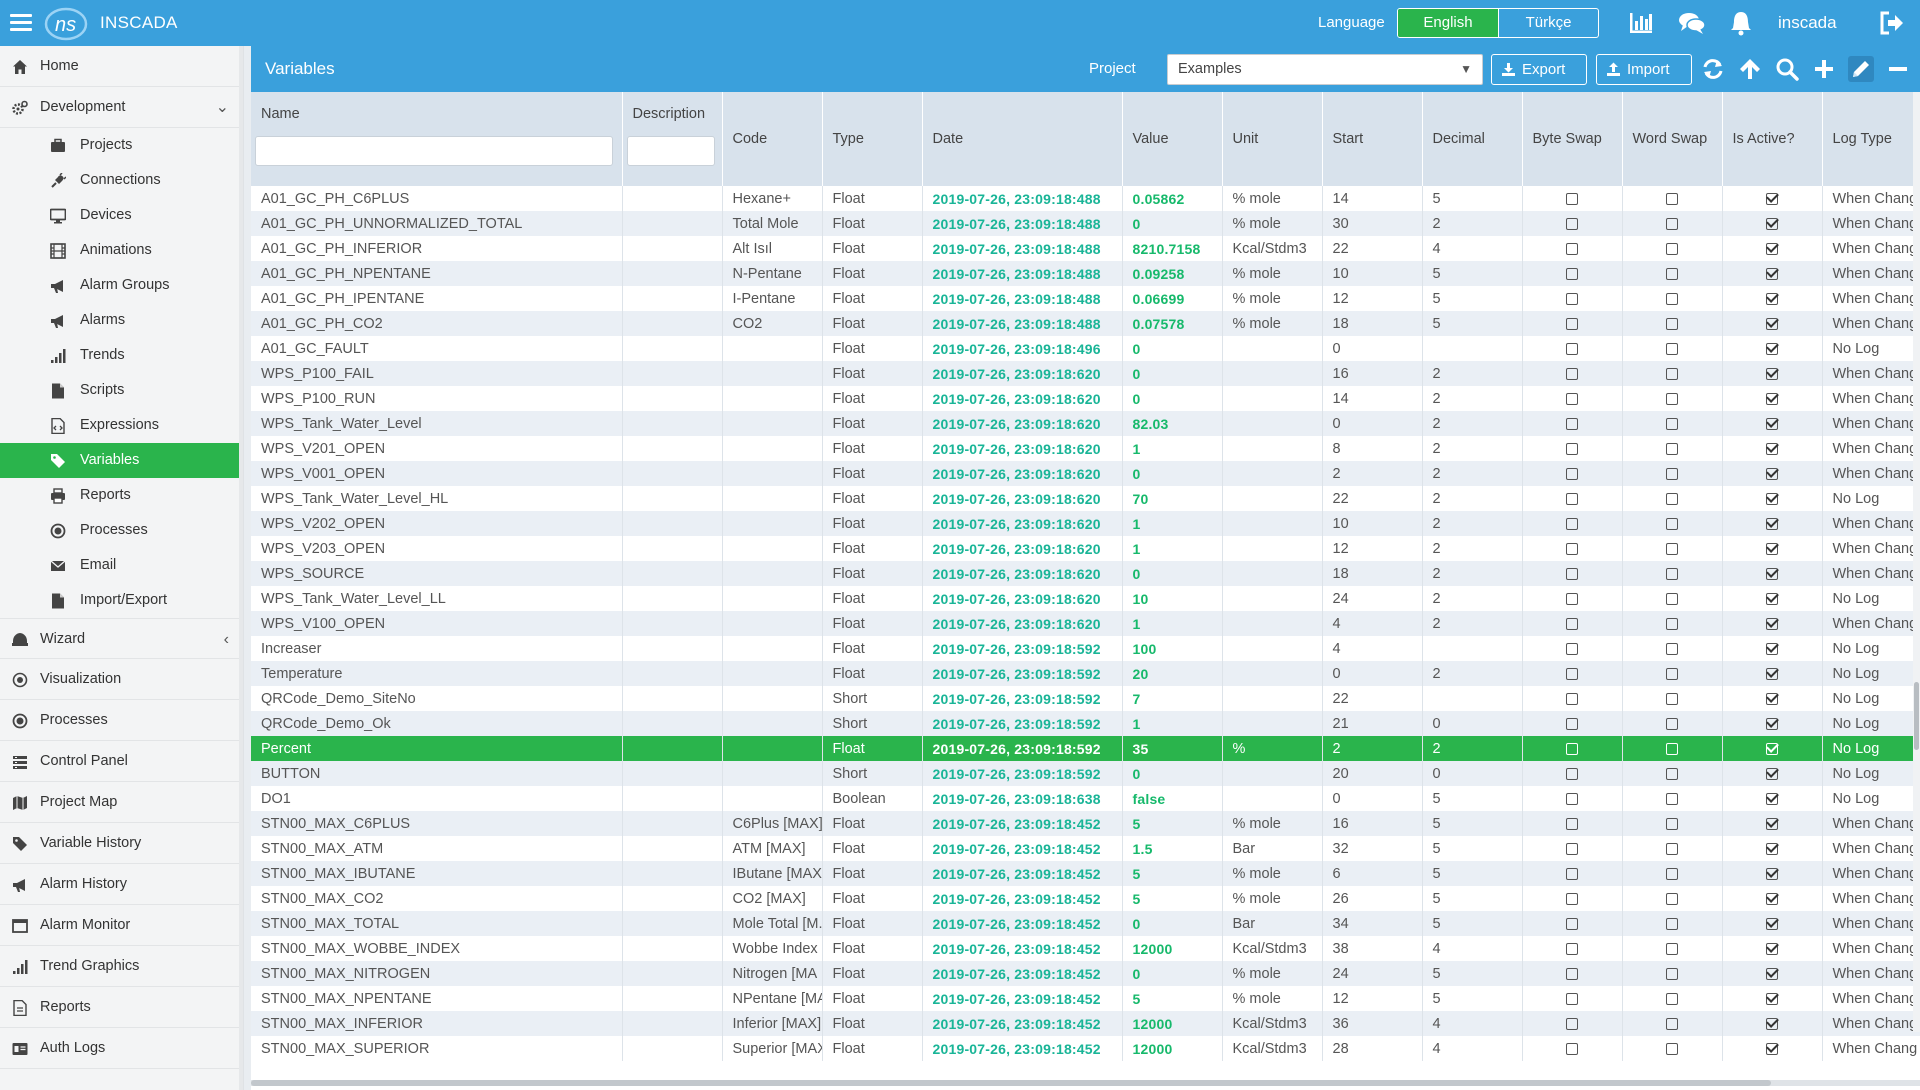 This screenshot has width=1920, height=1090. What do you see at coordinates (1548, 23) in the screenshot?
I see `language-turkish-button: Türkçe` at bounding box center [1548, 23].